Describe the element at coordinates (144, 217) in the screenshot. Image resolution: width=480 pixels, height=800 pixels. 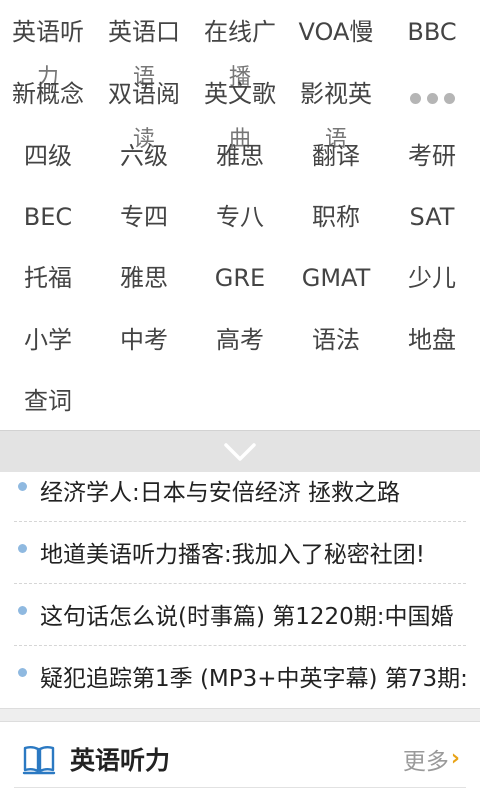
I see `category-tem4: 专四` at that location.